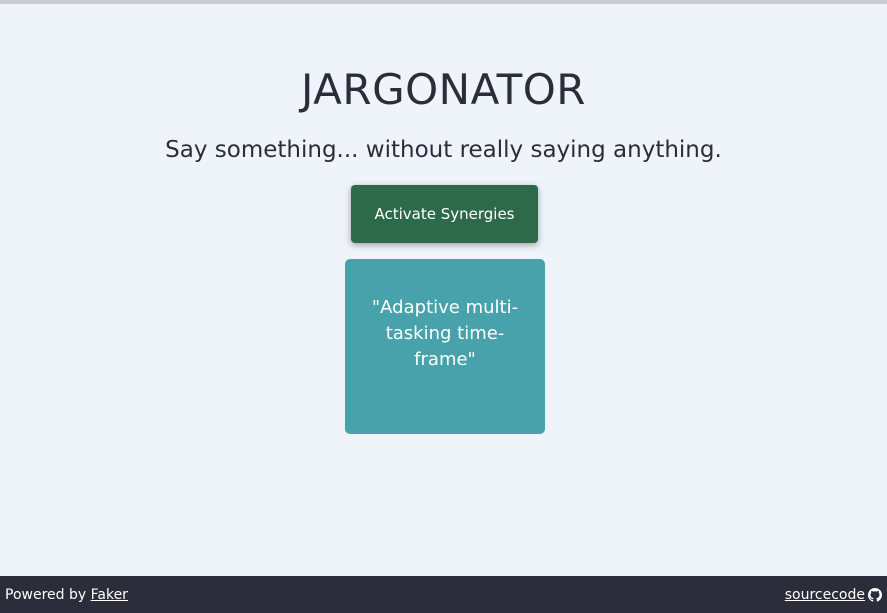  I want to click on github-icon, so click(875, 595).